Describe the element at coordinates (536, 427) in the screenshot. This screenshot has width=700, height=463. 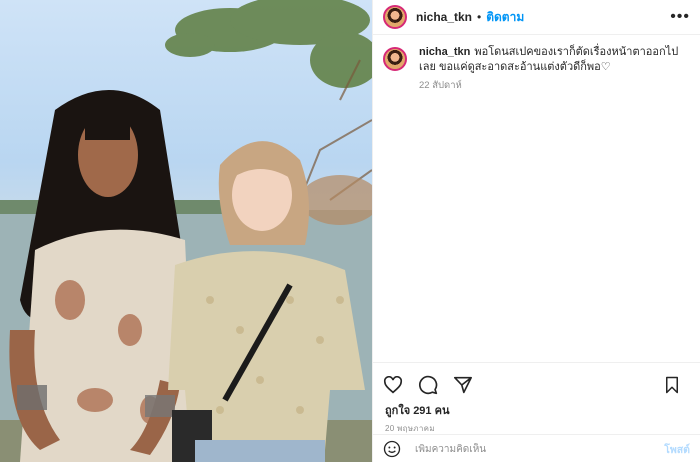
I see `post-date: 20 พฤษภาคม` at that location.